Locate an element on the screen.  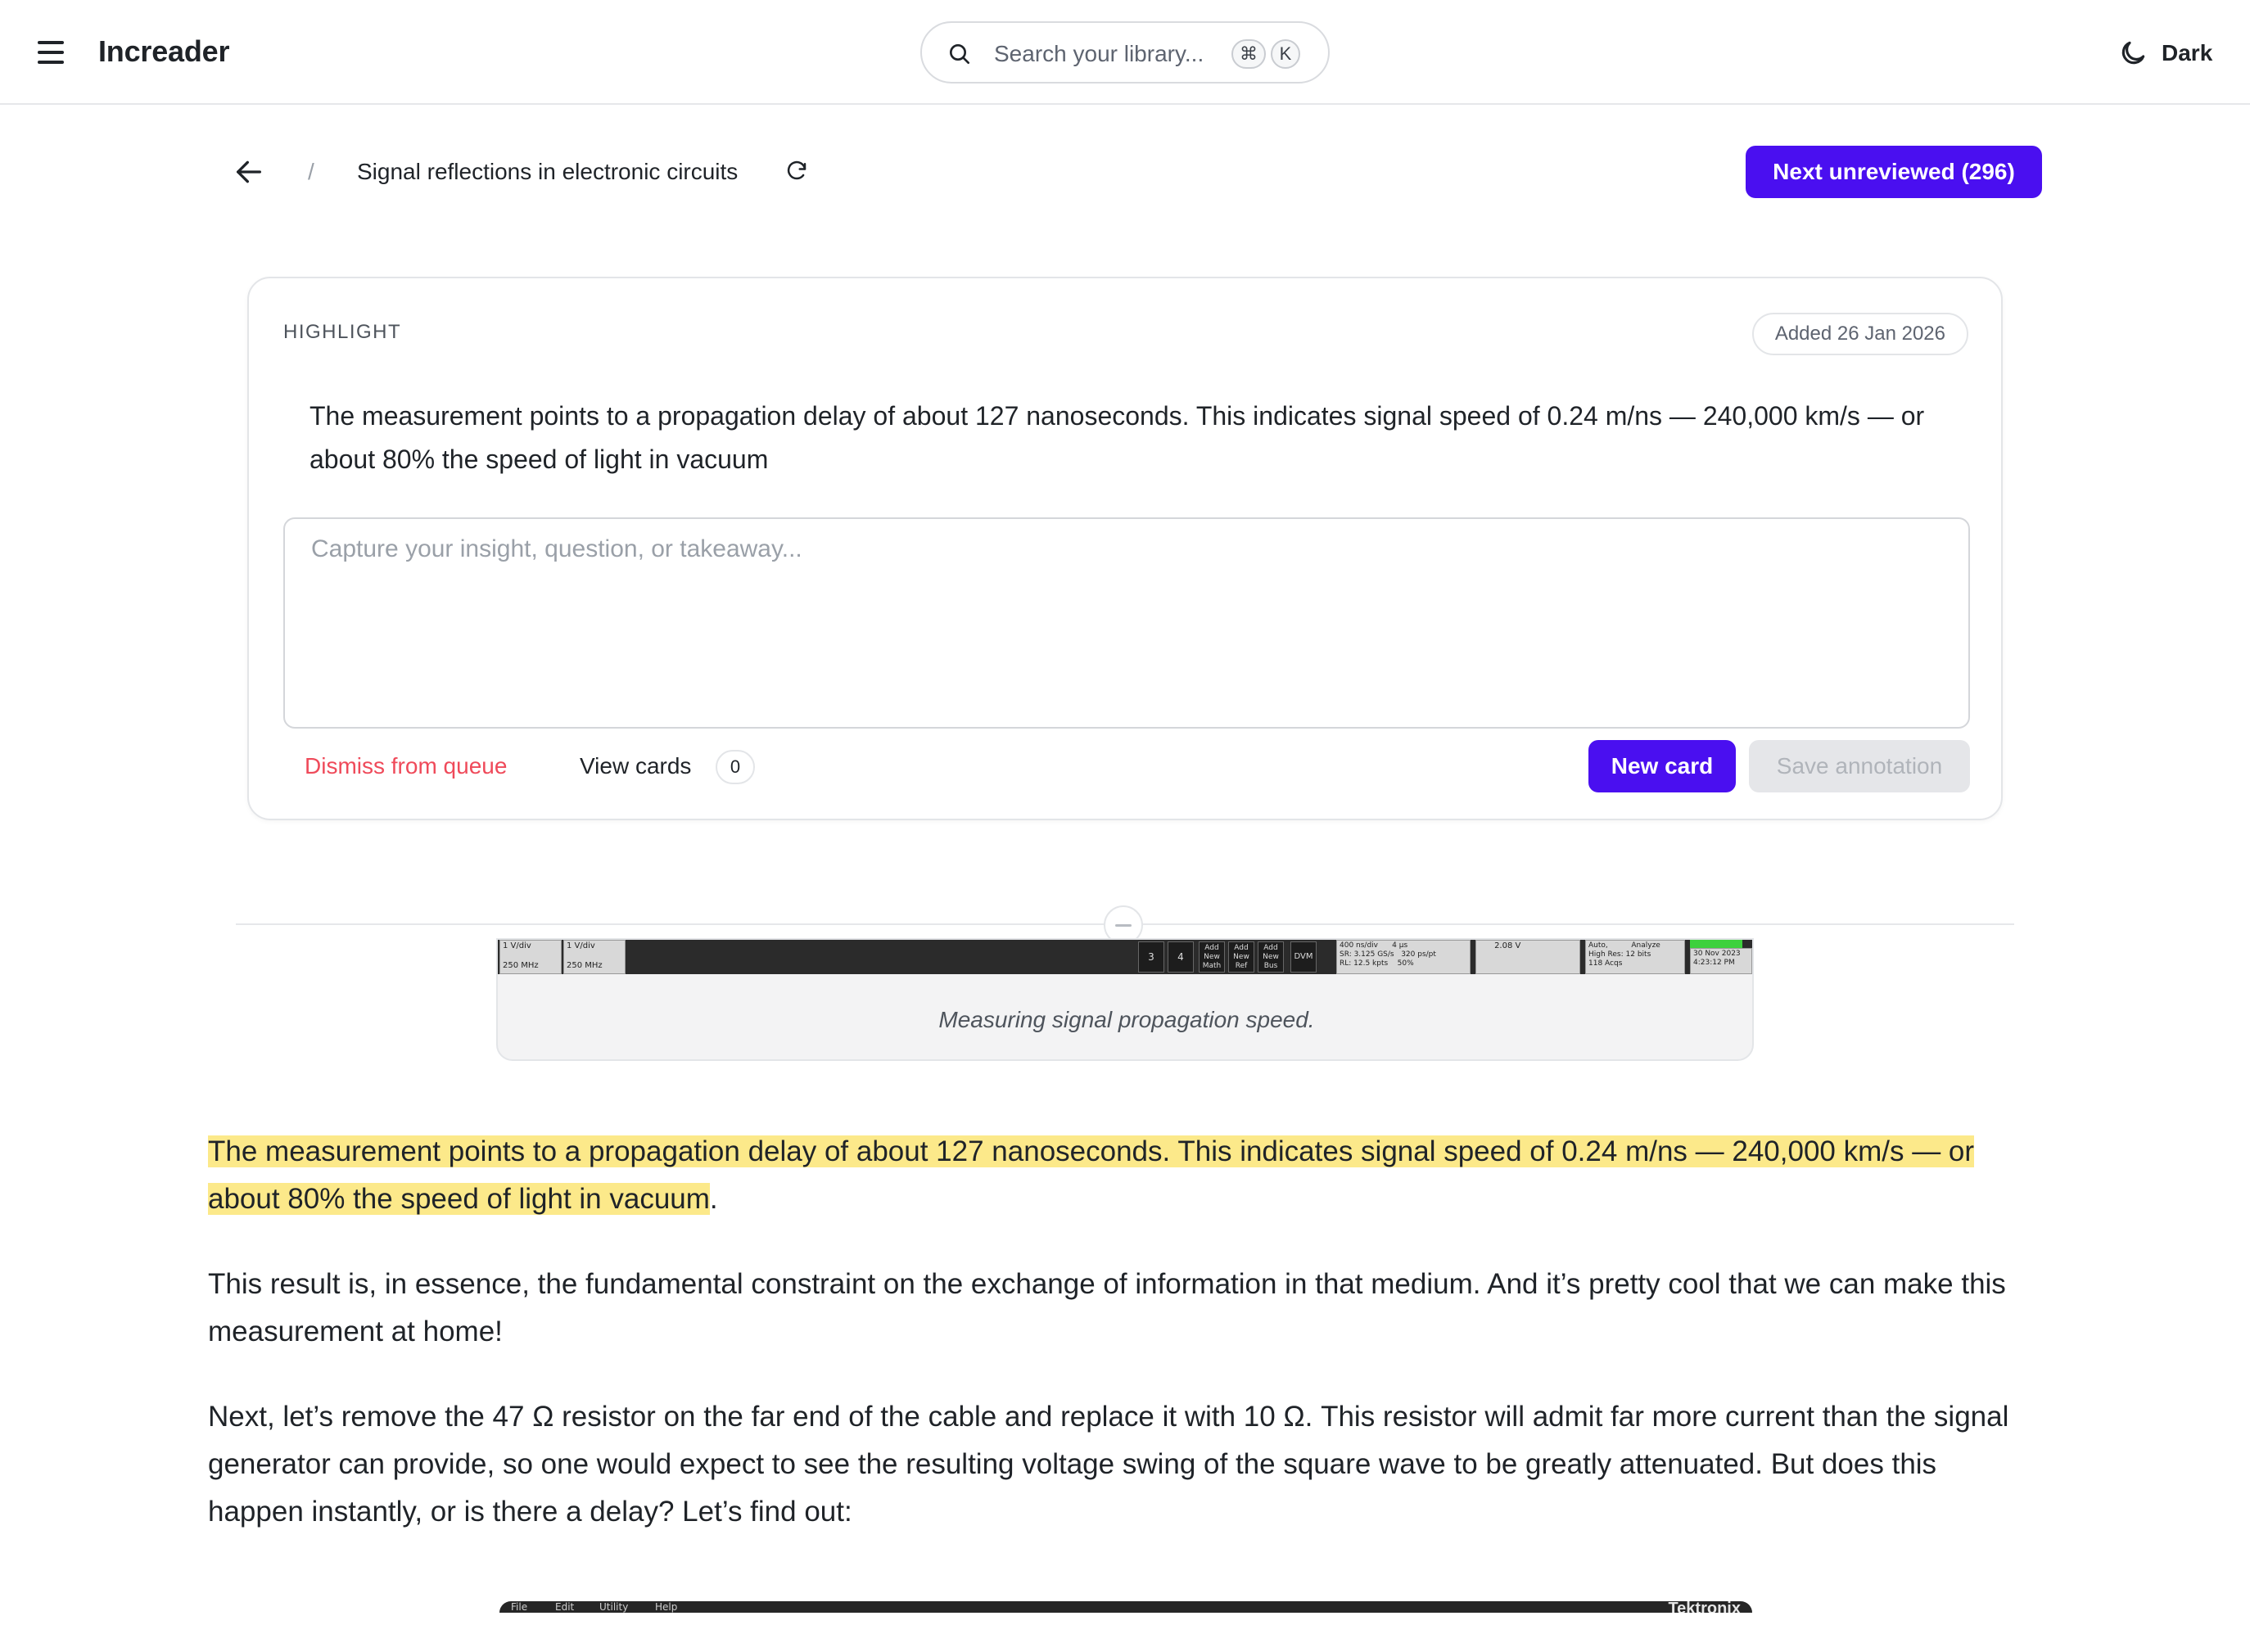
image-menu-utility: Utility is located at coordinates (614, 1607).